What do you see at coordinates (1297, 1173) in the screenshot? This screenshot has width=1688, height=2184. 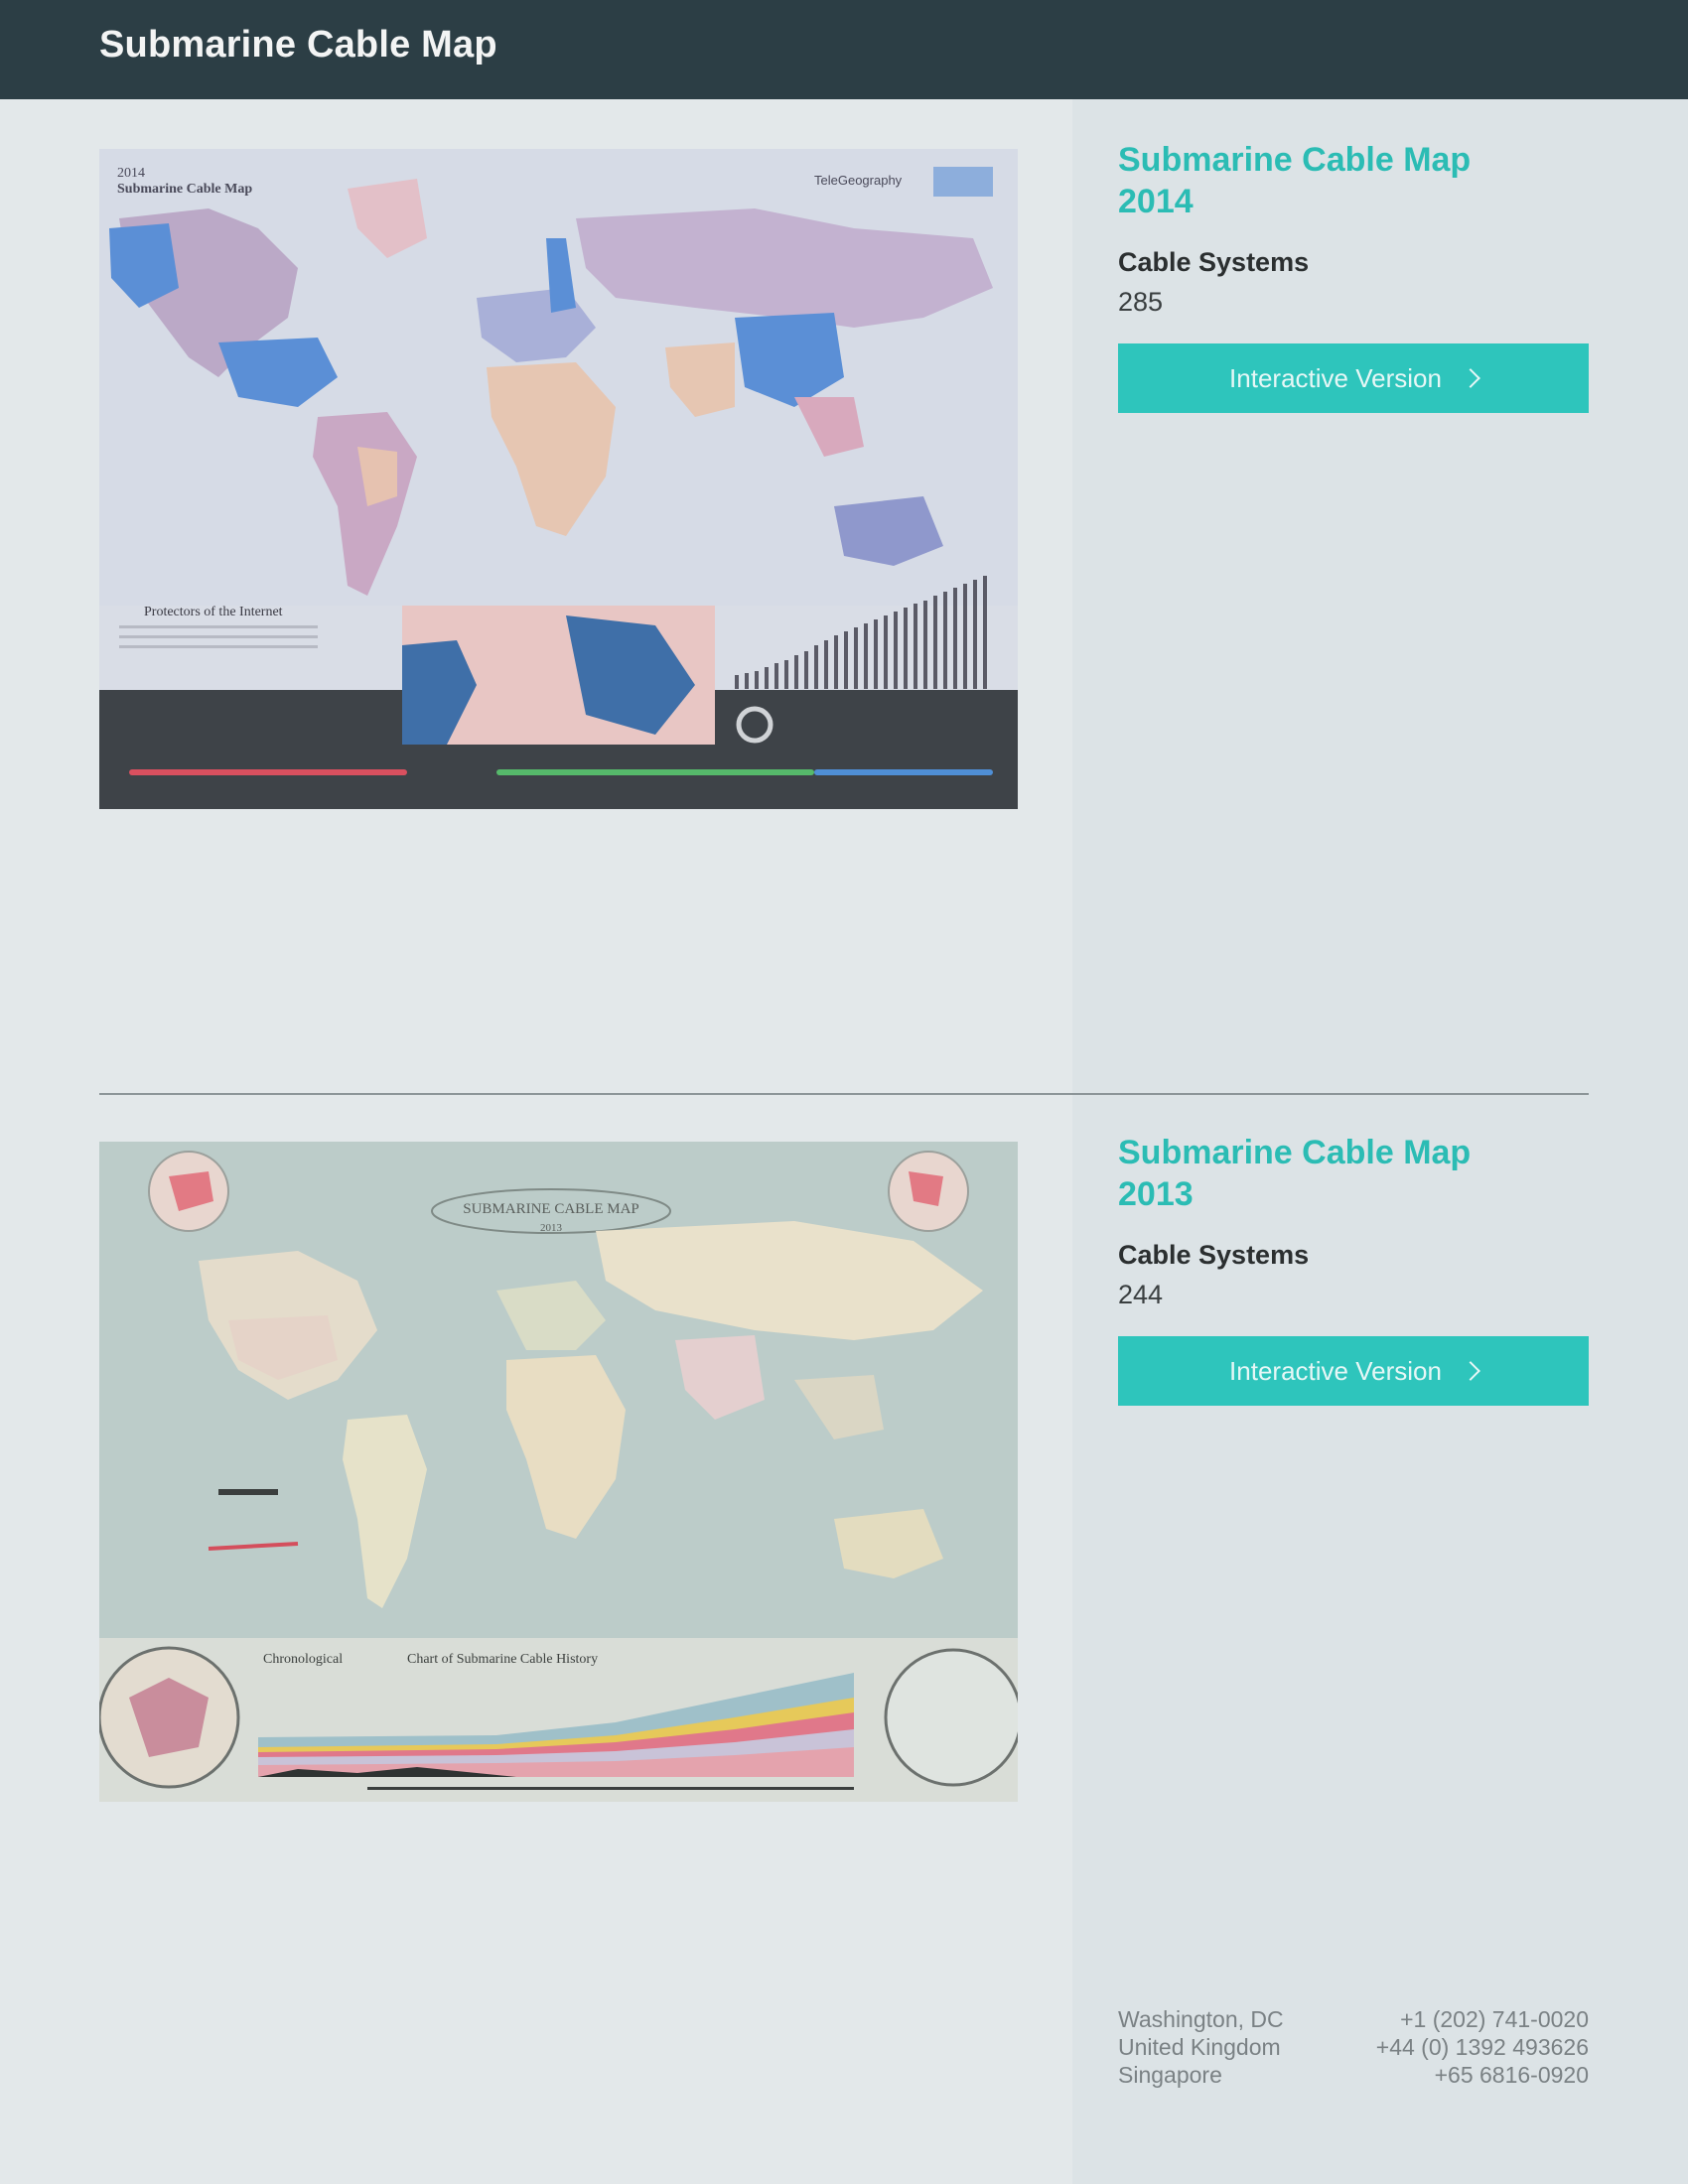 I see `map-title-2013: Submarine Cable Map 2013` at bounding box center [1297, 1173].